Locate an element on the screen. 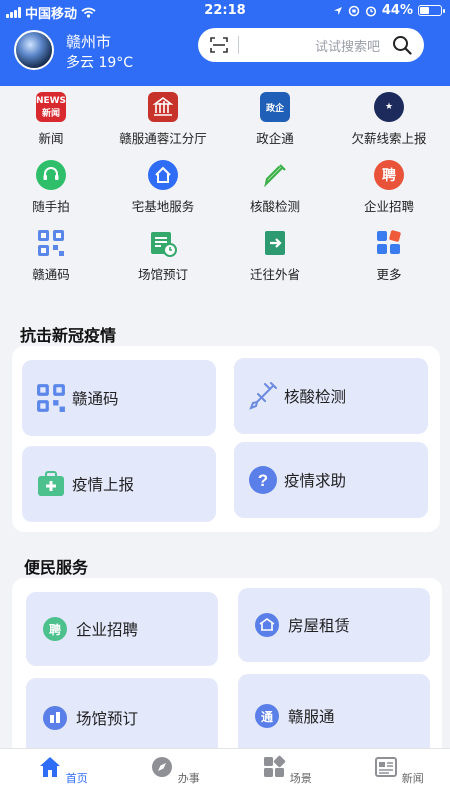  card-label: 赣通码 is located at coordinates (95, 399).